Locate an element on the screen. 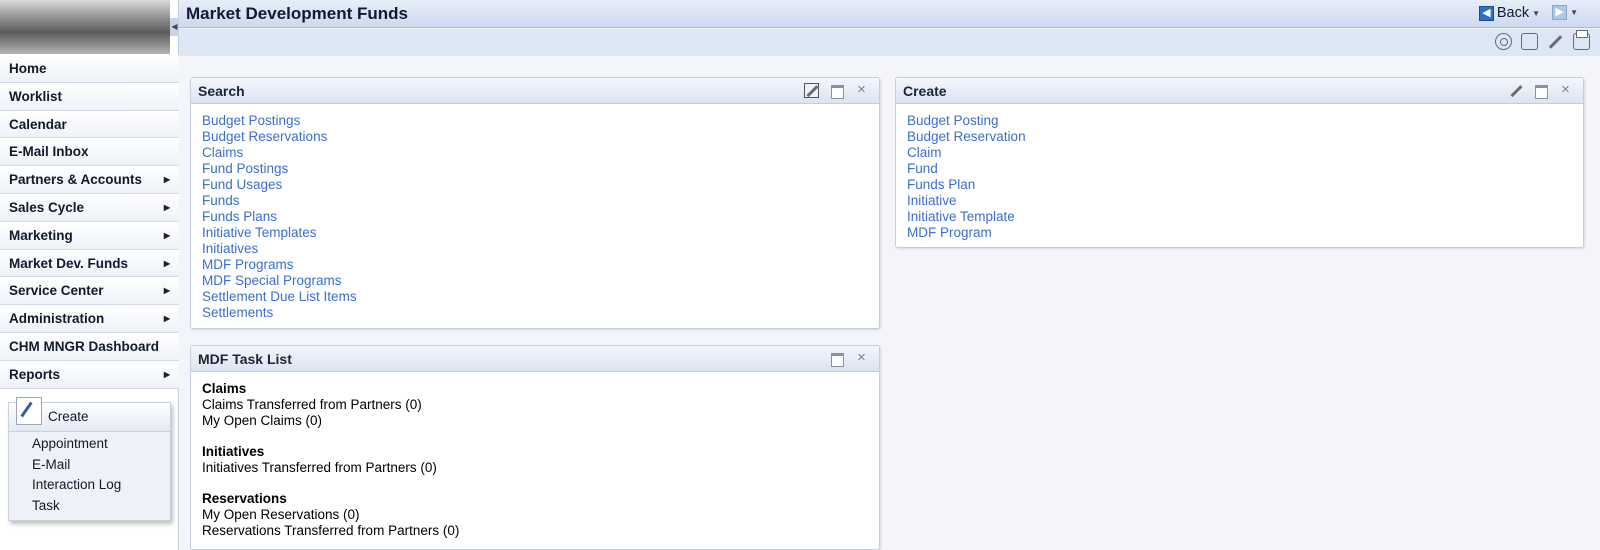 This screenshot has height=550, width=1600. page-title: Market Development Funds is located at coordinates (297, 13).